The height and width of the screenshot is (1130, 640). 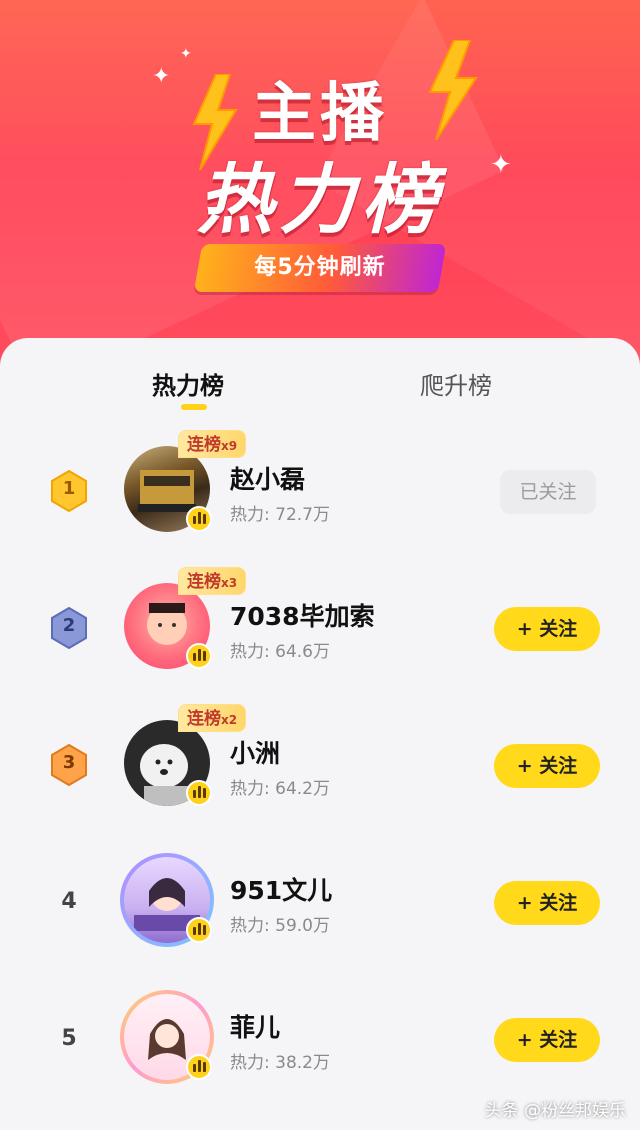 What do you see at coordinates (280, 652) in the screenshot?
I see `heat-value: 热力: 64.6万` at bounding box center [280, 652].